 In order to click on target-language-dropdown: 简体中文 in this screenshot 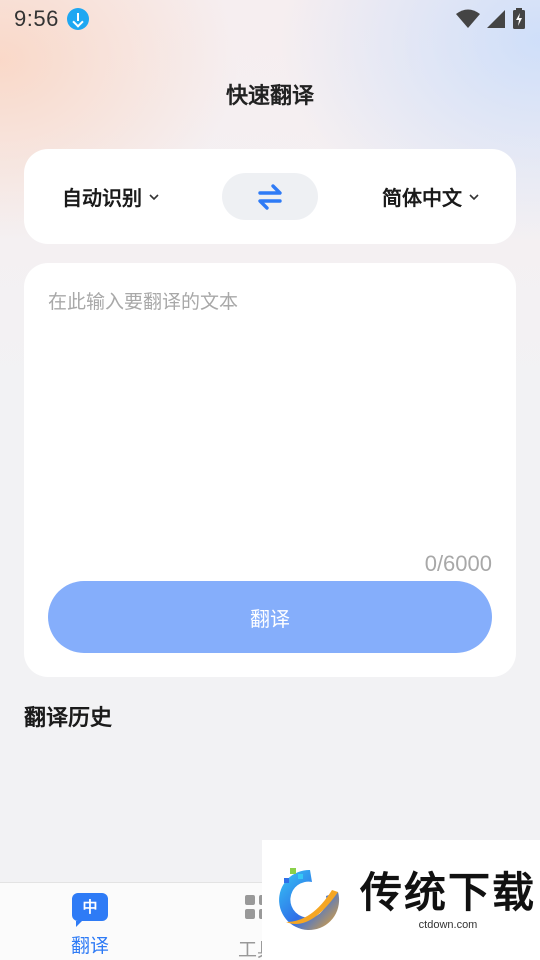, I will do `click(431, 196)`.